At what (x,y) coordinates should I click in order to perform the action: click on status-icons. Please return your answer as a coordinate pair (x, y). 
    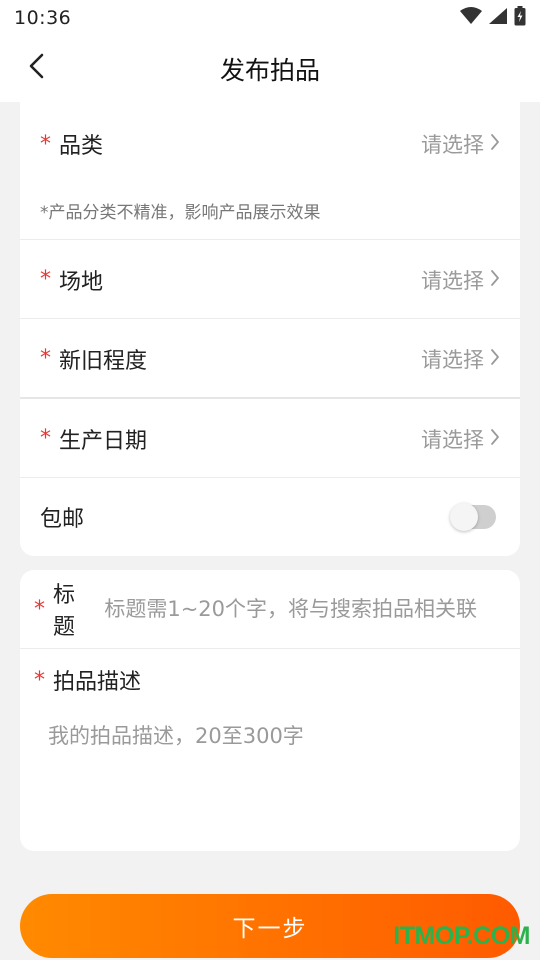
    Looking at the image, I should click on (493, 18).